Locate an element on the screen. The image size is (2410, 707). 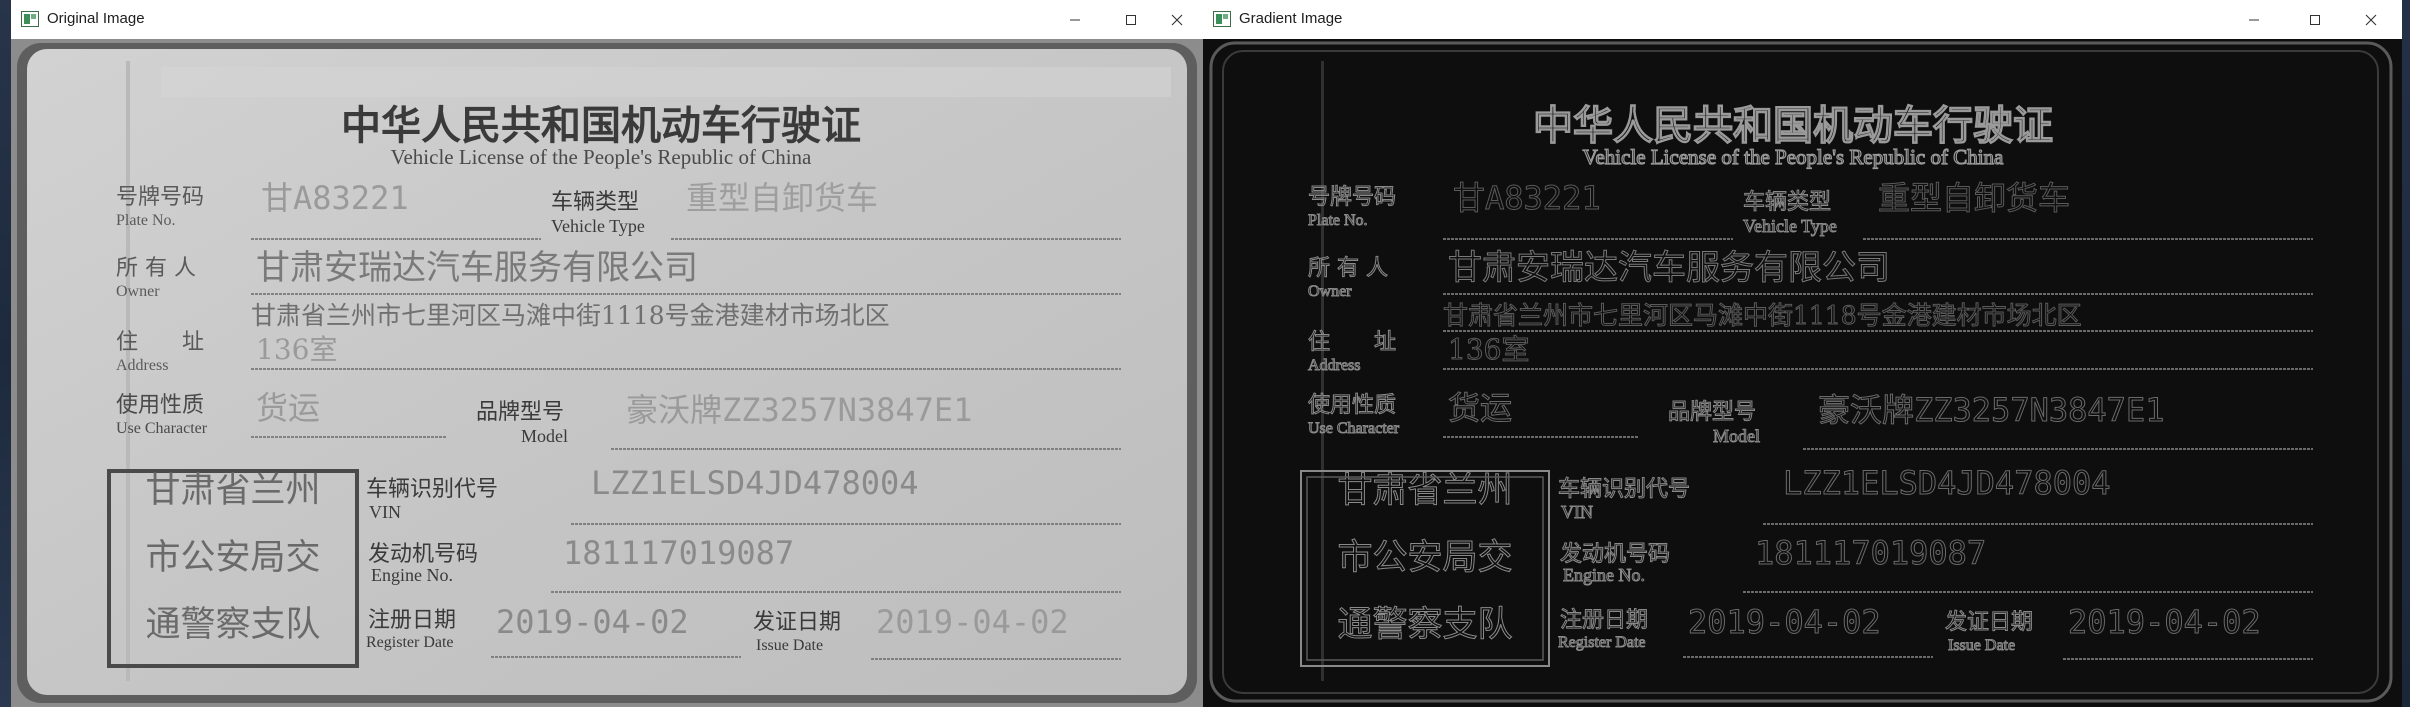
desktop-background-right is located at coordinates (2406, 353).